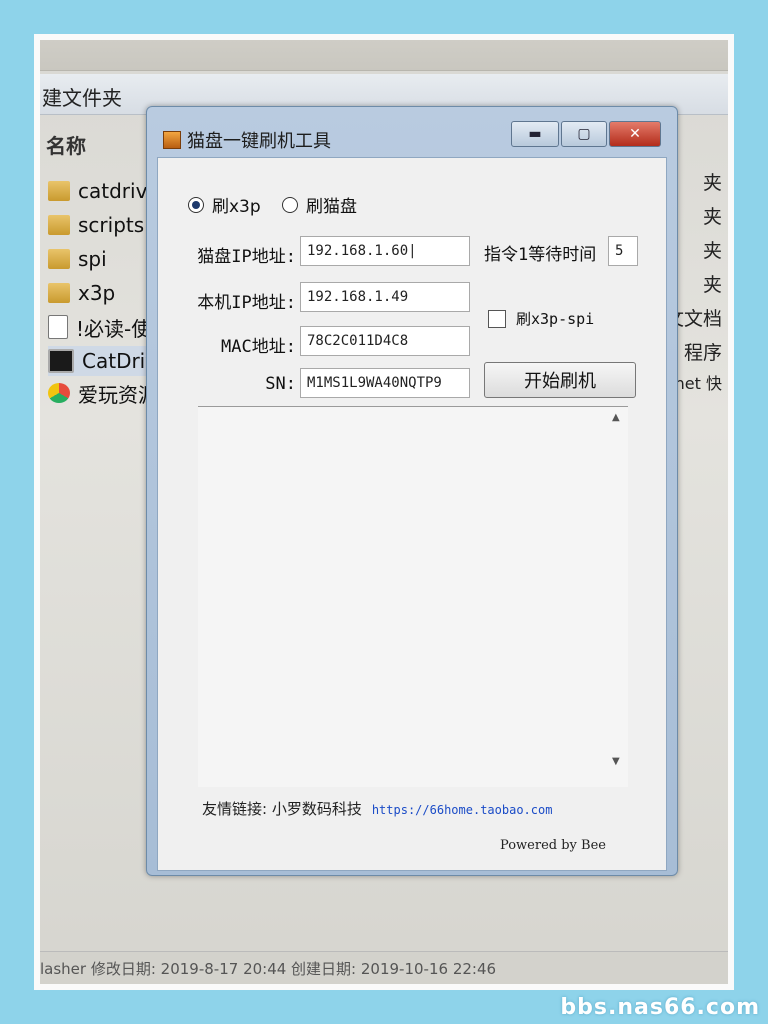 The image size is (768, 1024). What do you see at coordinates (555, 319) in the screenshot?
I see `checkbox-label: 刷x3p-spi` at bounding box center [555, 319].